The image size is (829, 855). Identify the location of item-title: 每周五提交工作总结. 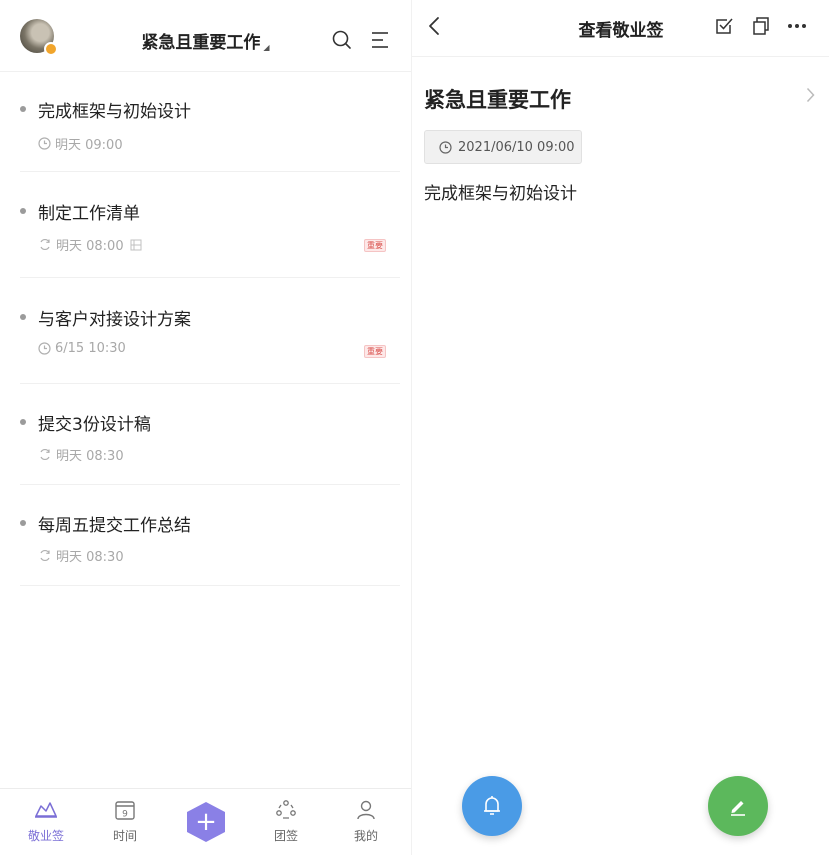
(114, 526).